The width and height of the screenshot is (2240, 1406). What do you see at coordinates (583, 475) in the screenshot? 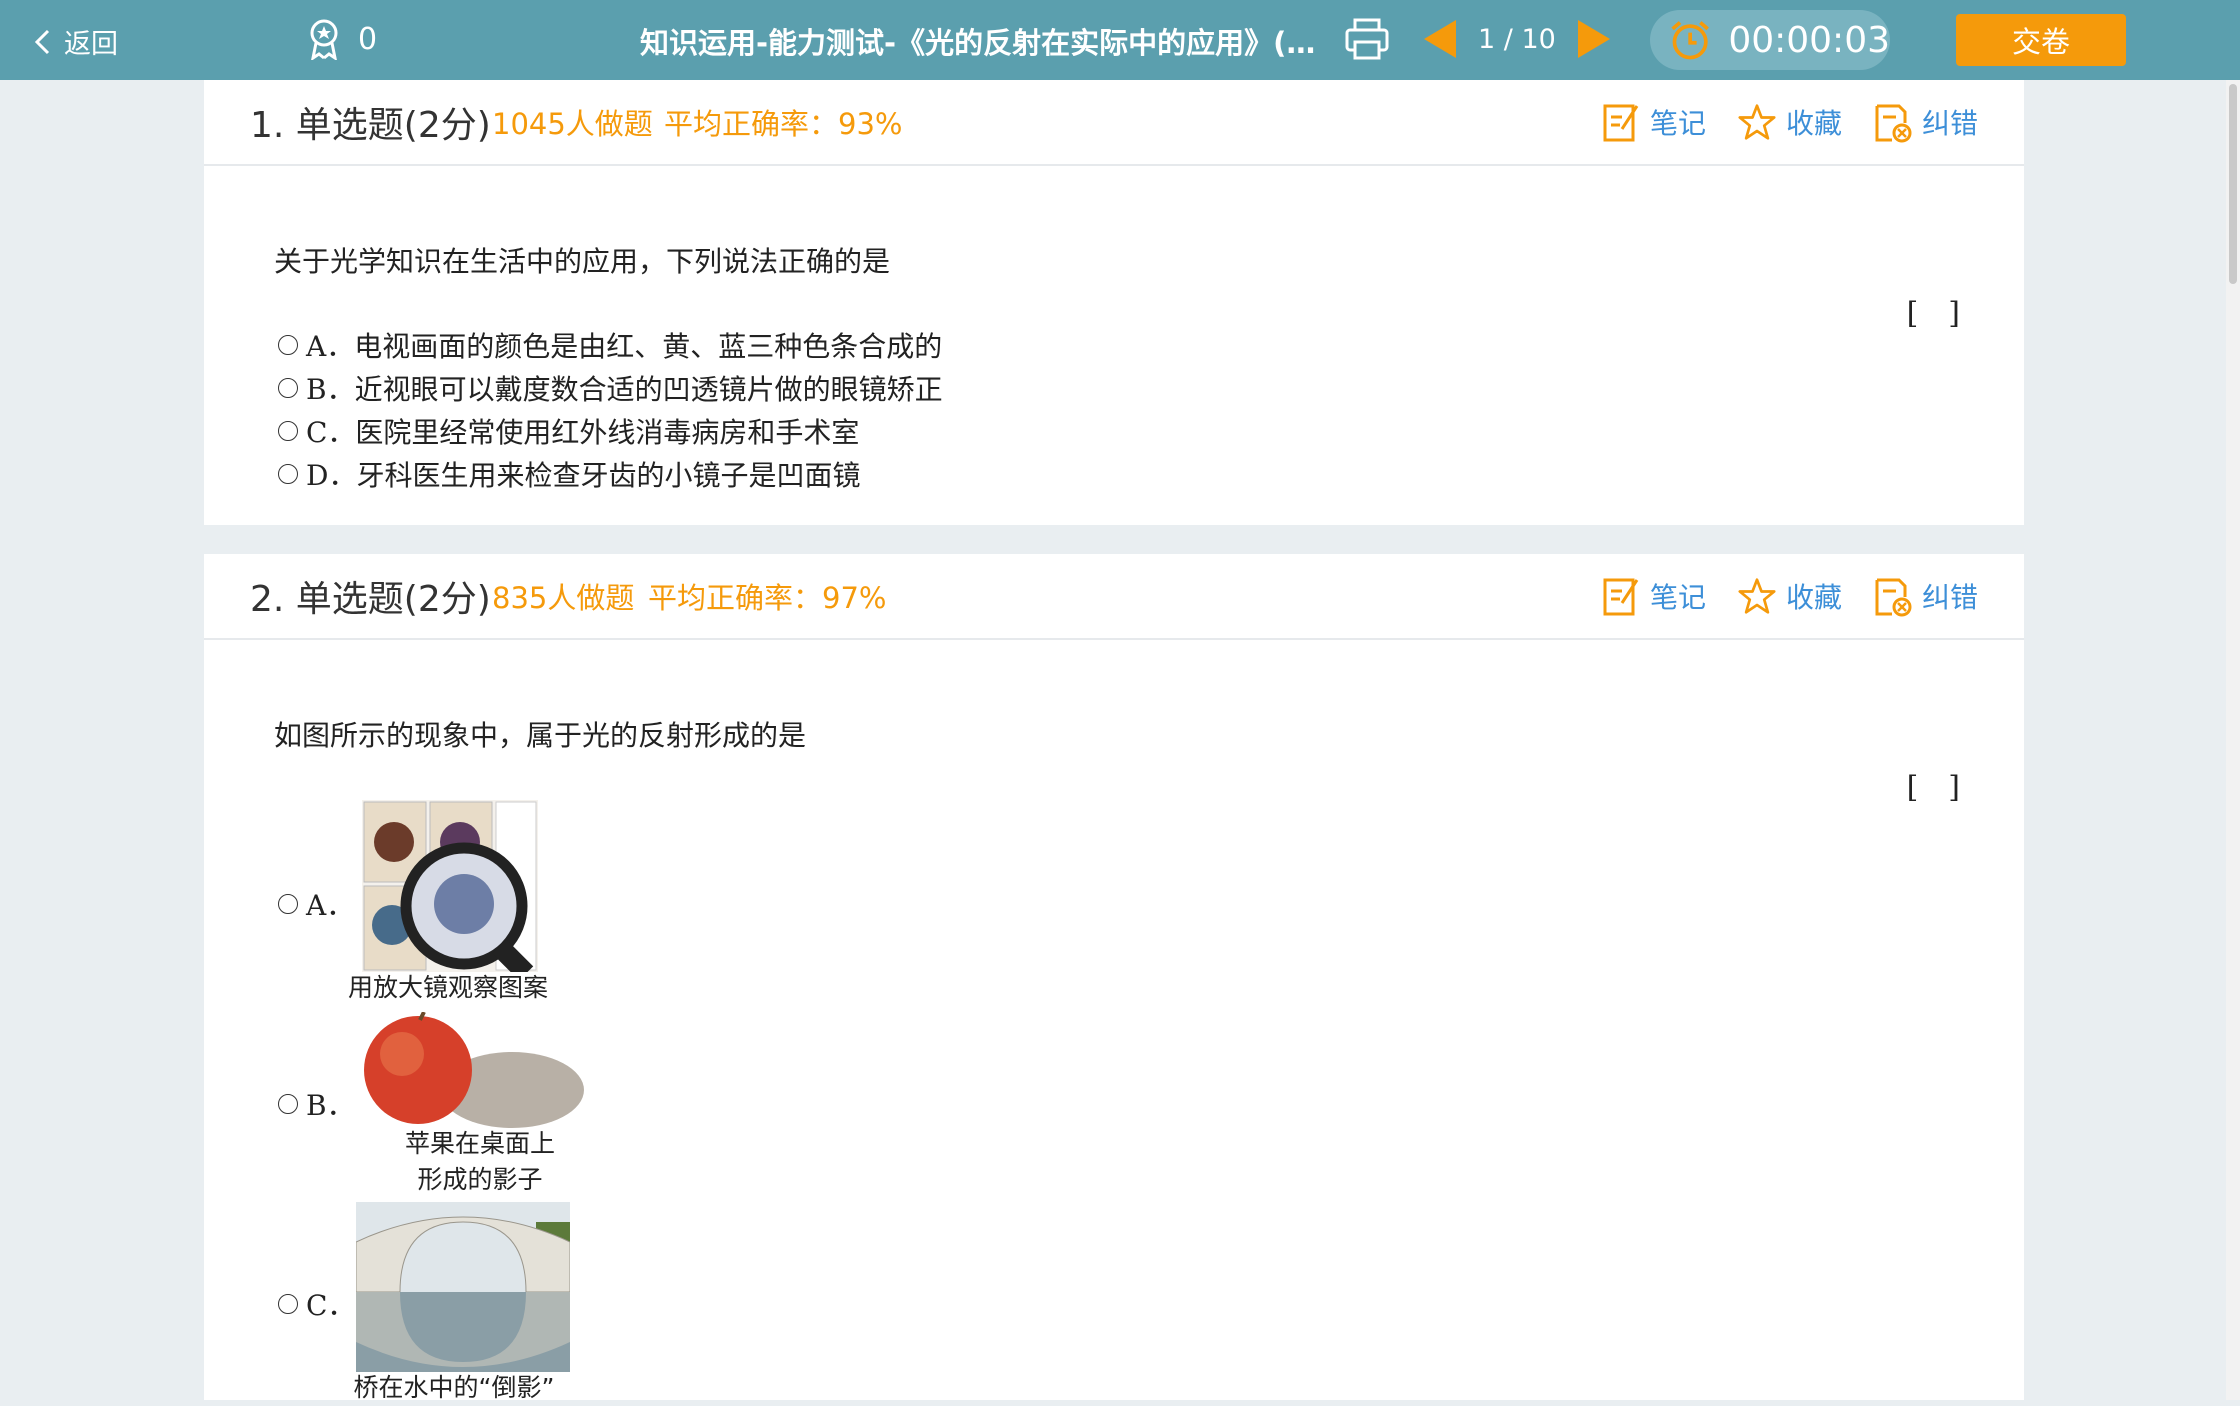
I see `option-label: D．牙科医生用来检查牙齿的小镜子是凹面镜` at bounding box center [583, 475].